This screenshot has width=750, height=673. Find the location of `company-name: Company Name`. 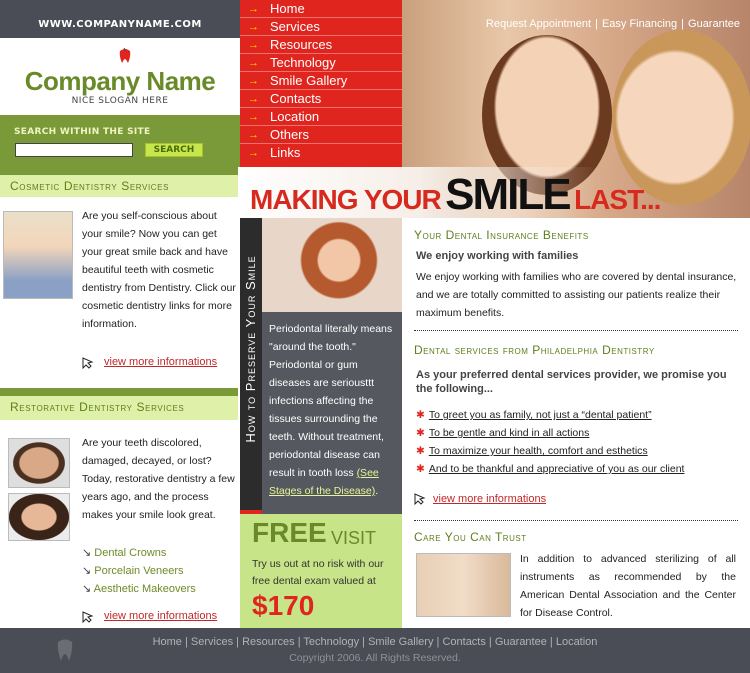

company-name: Company Name is located at coordinates (120, 81).